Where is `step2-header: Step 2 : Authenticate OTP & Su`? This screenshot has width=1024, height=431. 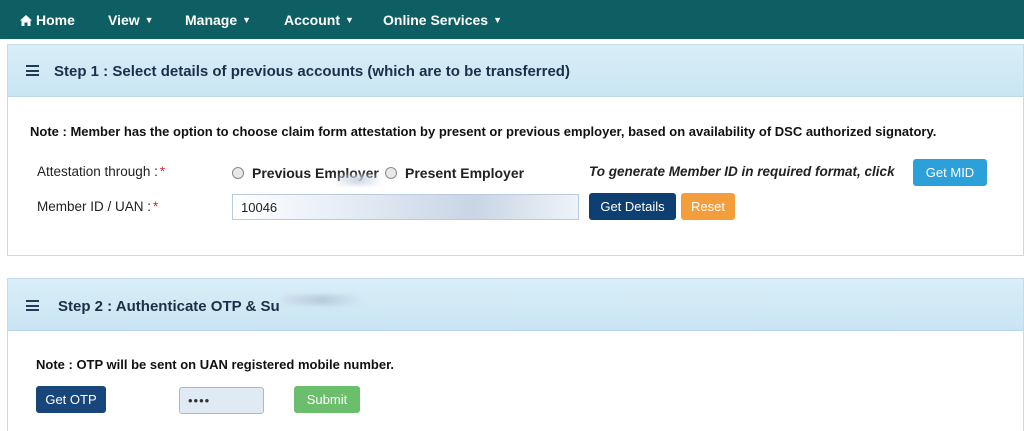
step2-header: Step 2 : Authenticate OTP & Su is located at coordinates (515, 305).